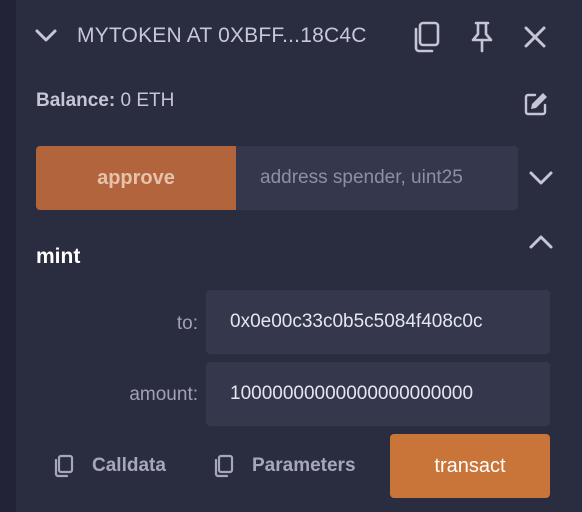  What do you see at coordinates (222, 36) in the screenshot?
I see `instance-title: MYTOKEN AT 0XBFF...18C4C` at bounding box center [222, 36].